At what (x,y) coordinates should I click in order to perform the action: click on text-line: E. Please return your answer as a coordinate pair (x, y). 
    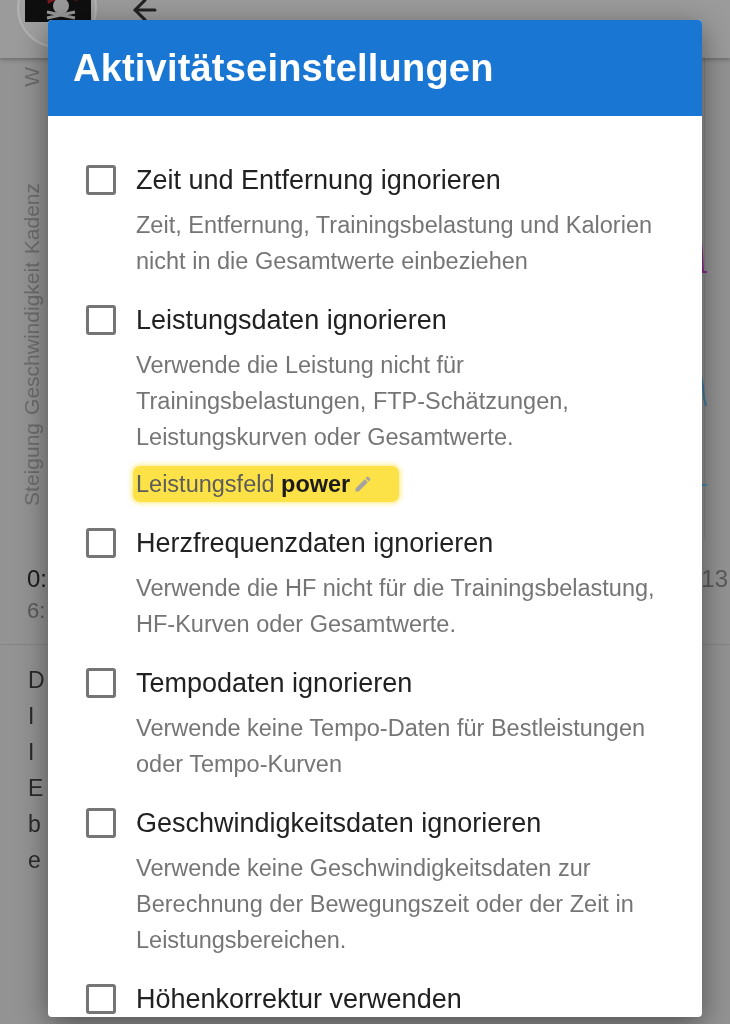
    Looking at the image, I should click on (36, 788).